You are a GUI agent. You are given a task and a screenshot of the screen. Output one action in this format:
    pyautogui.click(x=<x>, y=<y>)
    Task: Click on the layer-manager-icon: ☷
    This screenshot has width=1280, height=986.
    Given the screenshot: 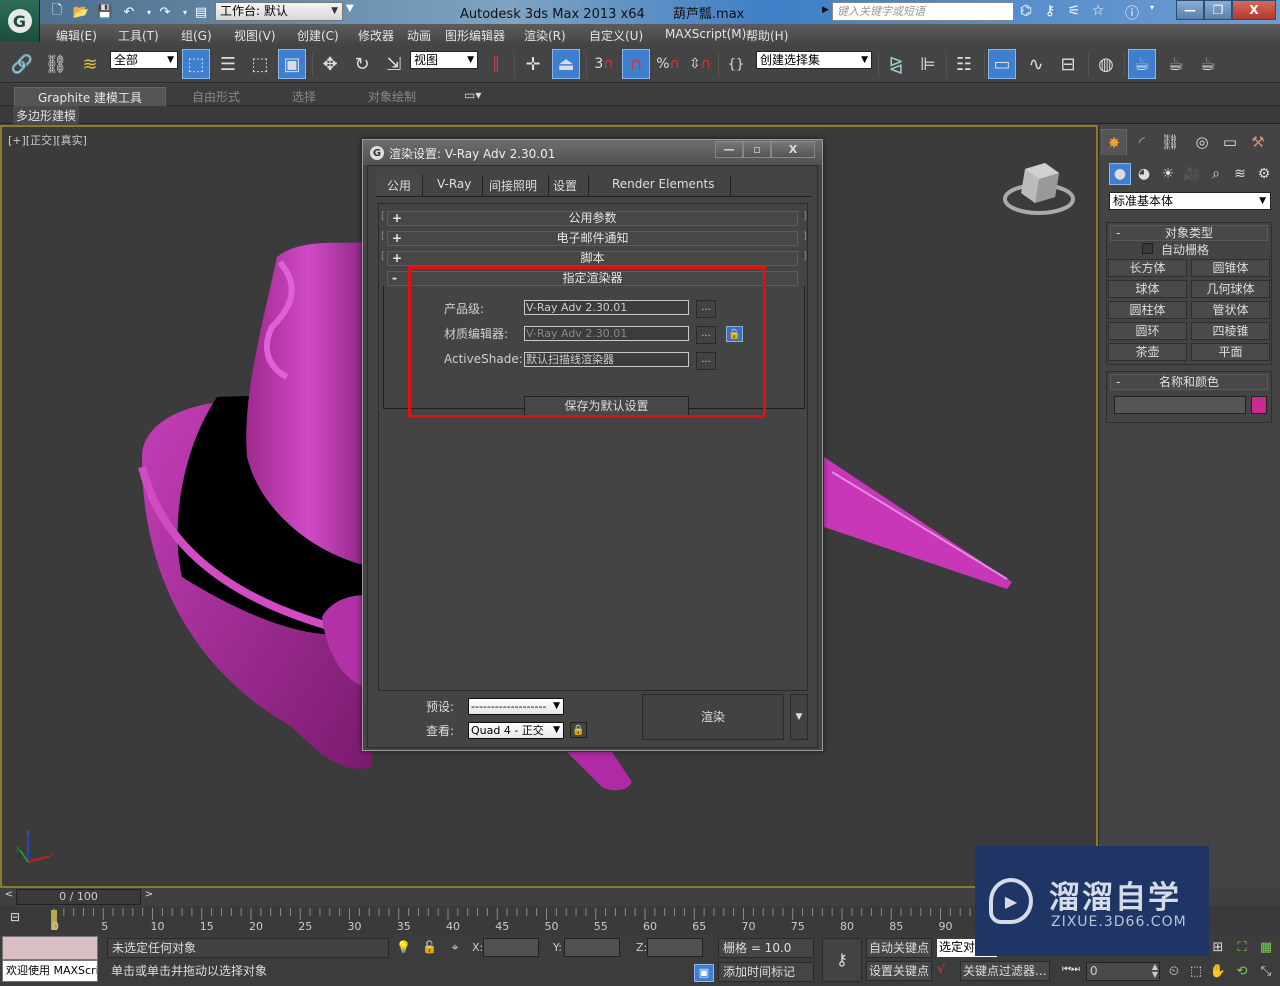 What is the action you would take?
    pyautogui.click(x=964, y=64)
    